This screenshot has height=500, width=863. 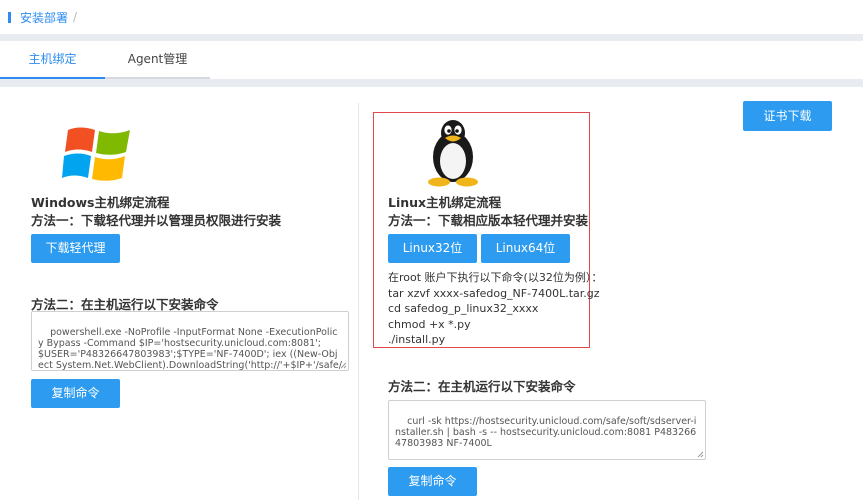 What do you see at coordinates (75, 248) in the screenshot?
I see `download-agent-button: 下载轻代理` at bounding box center [75, 248].